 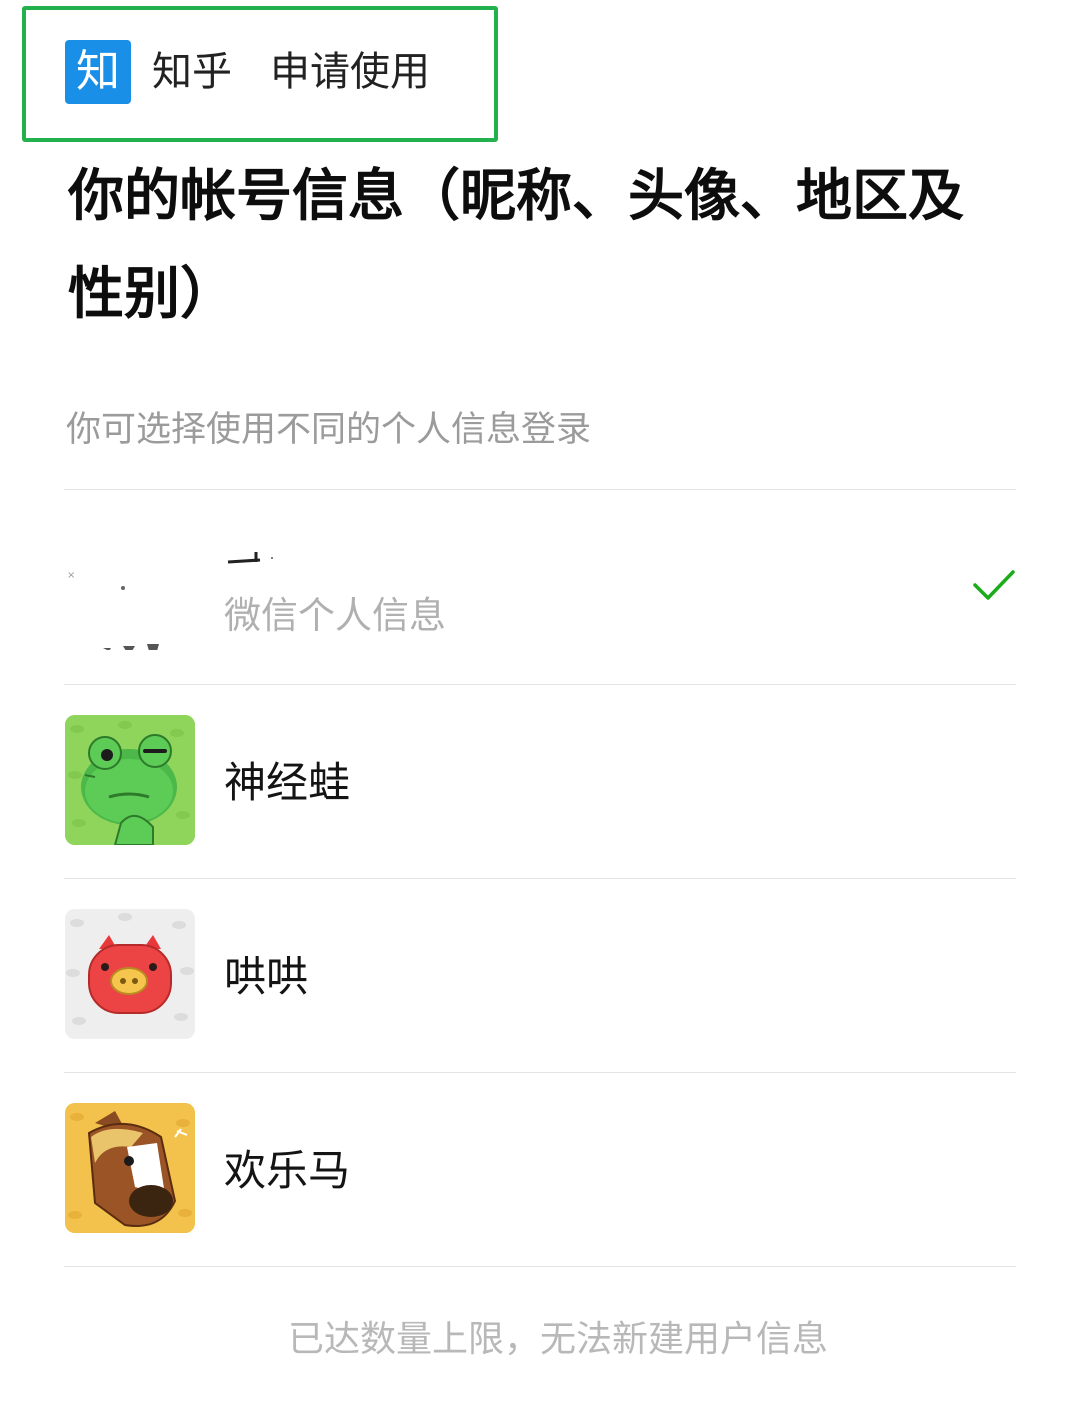 What do you see at coordinates (350, 72) in the screenshot?
I see `app-request-text: 申请使用` at bounding box center [350, 72].